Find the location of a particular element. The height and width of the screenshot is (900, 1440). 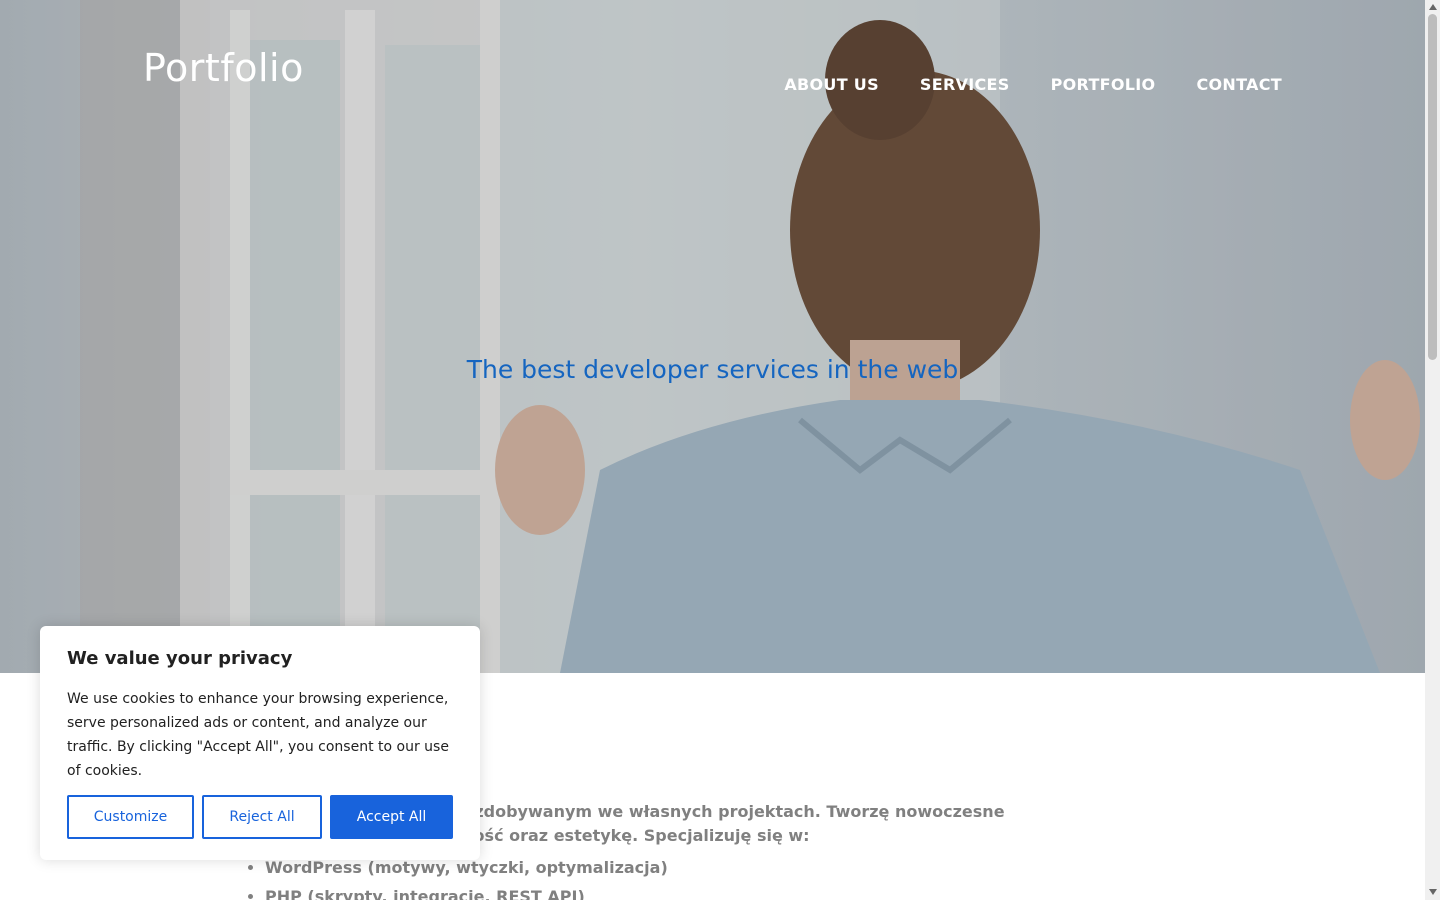

customize-button: Customize is located at coordinates (130, 817).